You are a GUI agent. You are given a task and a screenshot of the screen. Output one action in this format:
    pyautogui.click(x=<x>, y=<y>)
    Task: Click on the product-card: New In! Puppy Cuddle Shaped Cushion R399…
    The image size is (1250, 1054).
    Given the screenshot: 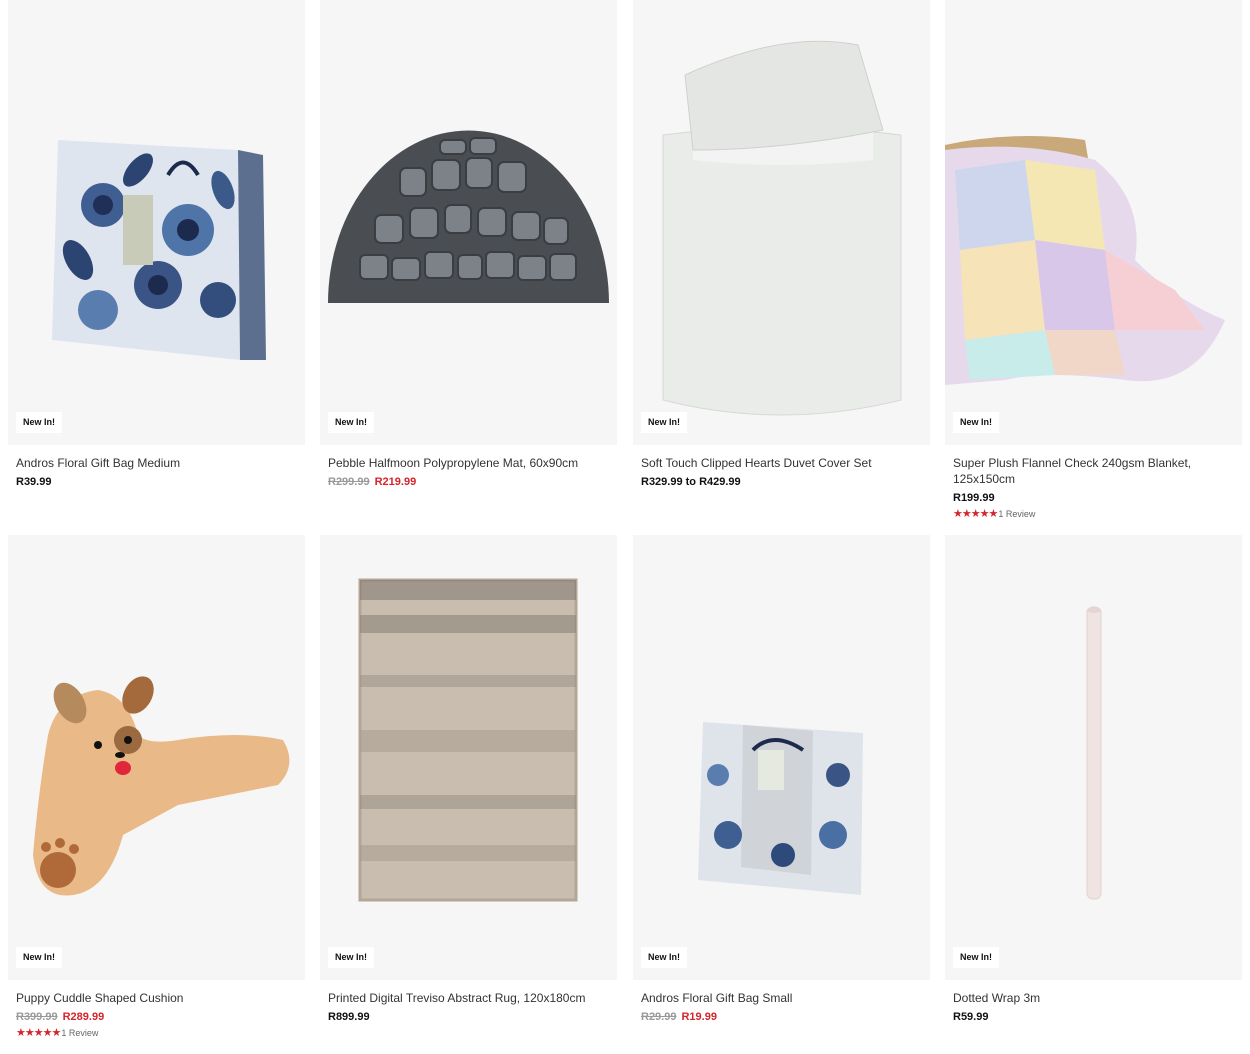 What is the action you would take?
    pyautogui.click(x=156, y=787)
    